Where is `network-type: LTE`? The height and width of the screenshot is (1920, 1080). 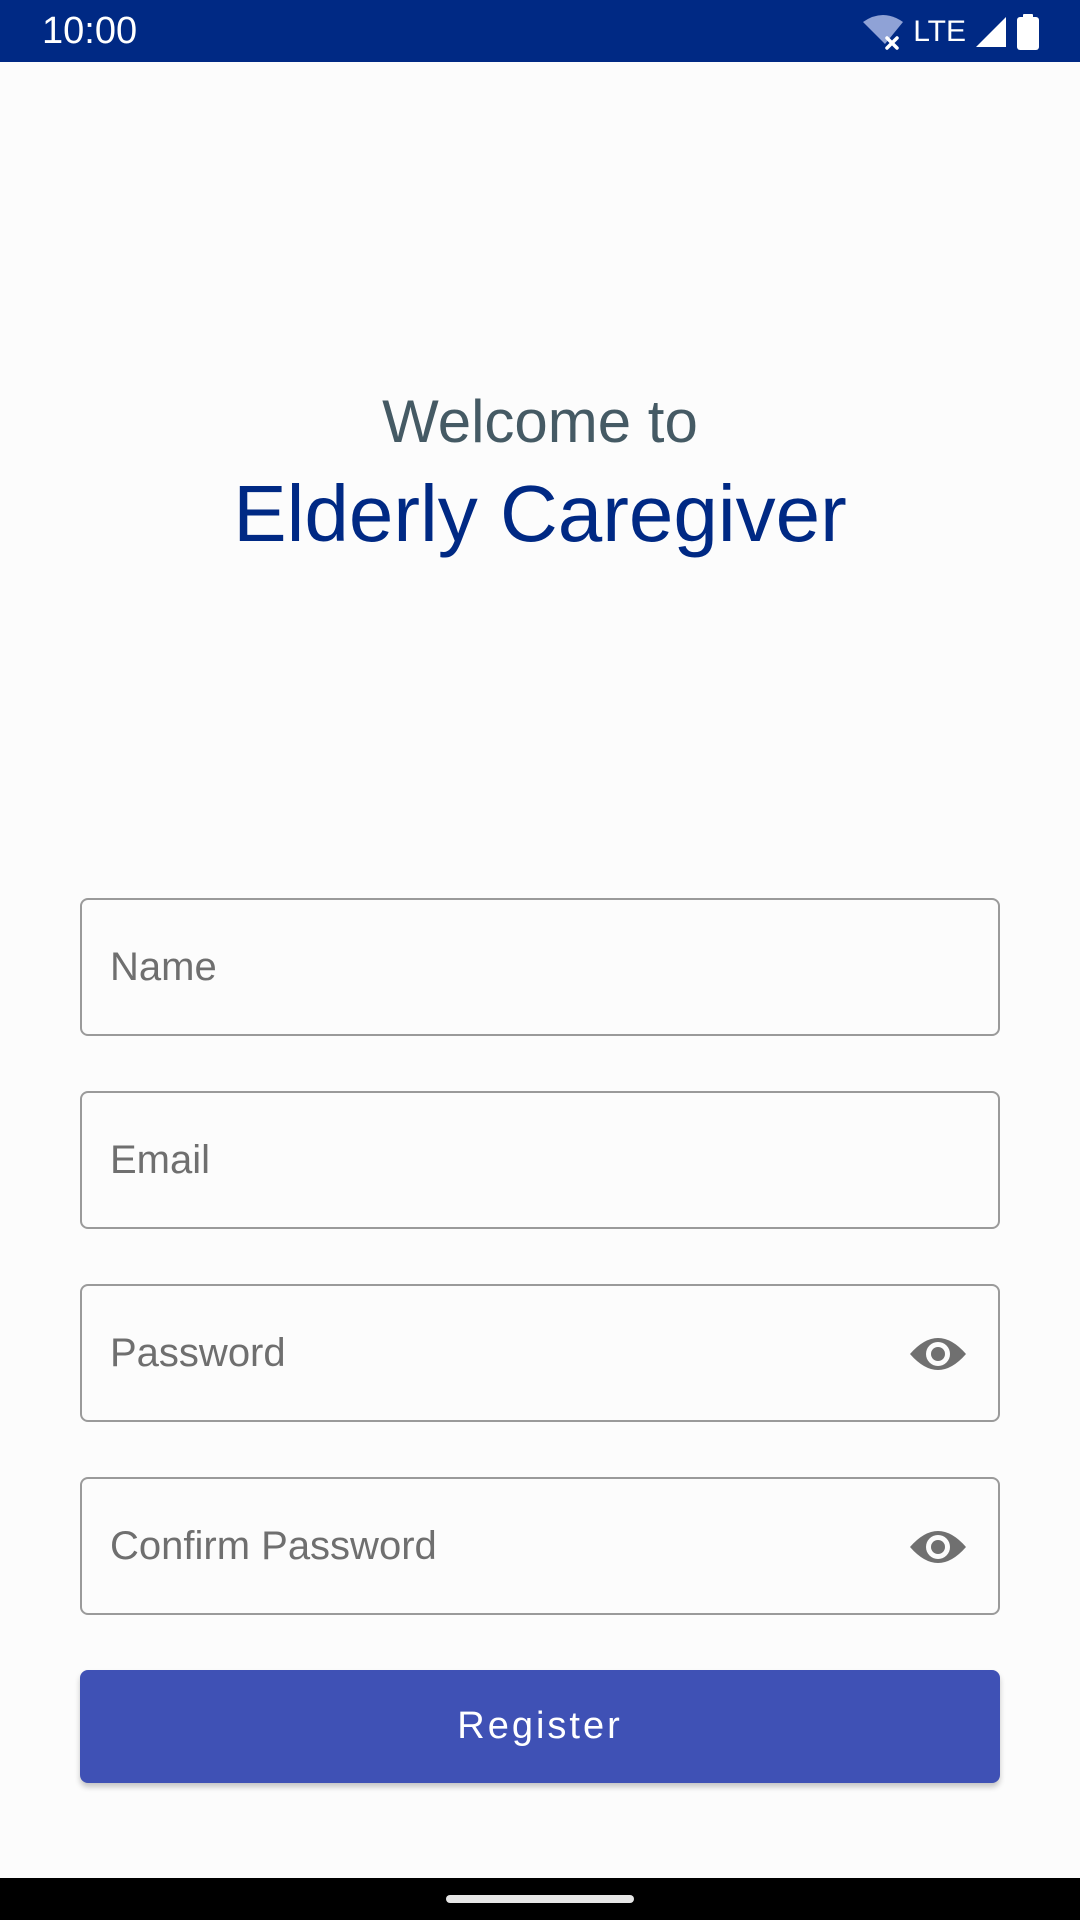
network-type: LTE is located at coordinates (939, 31).